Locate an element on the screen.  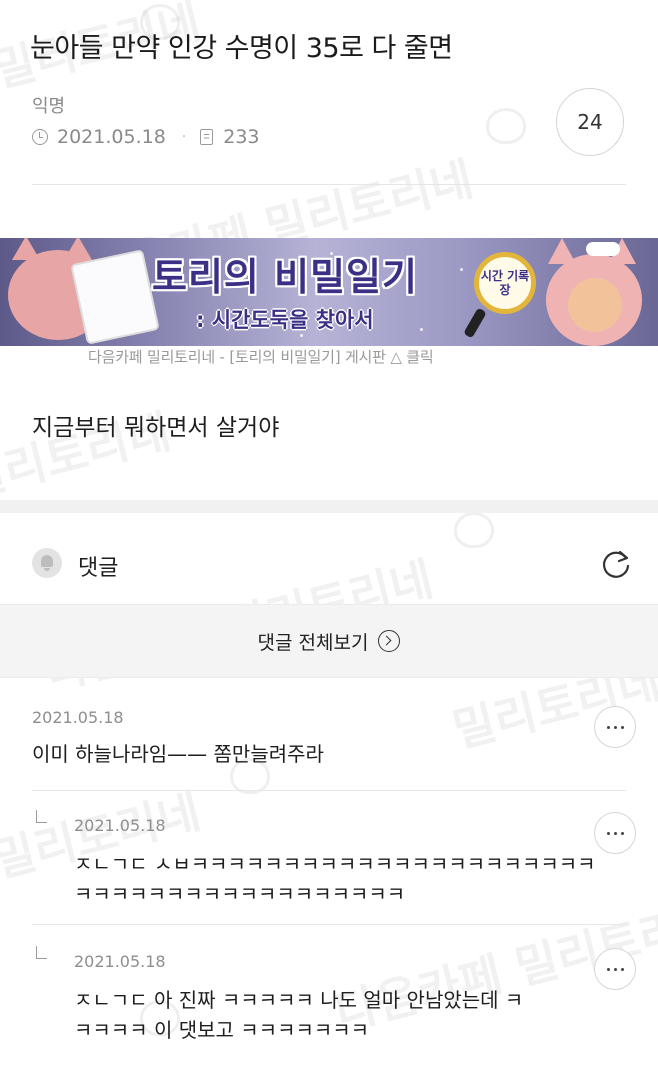
post-author: 익명 is located at coordinates (48, 105).